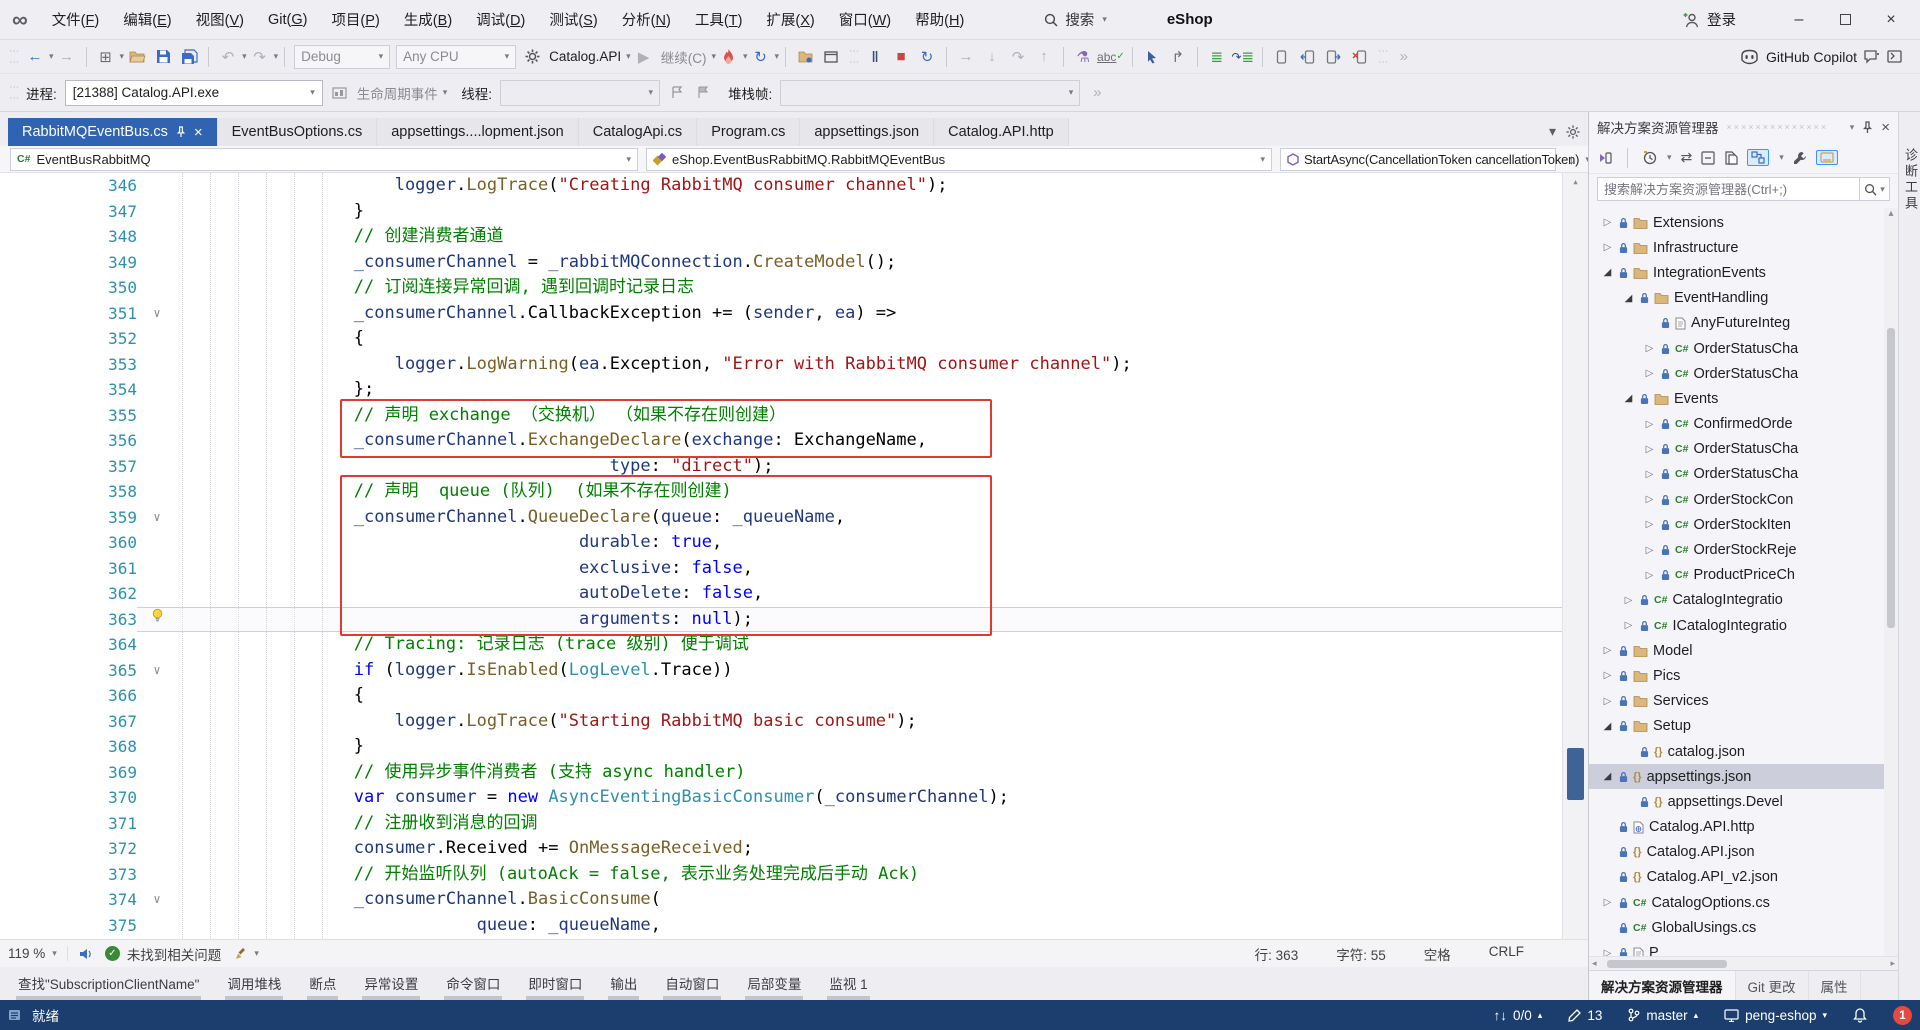  Describe the element at coordinates (713, 56) in the screenshot. I see `continue-dropdown-icon: ▾` at that location.